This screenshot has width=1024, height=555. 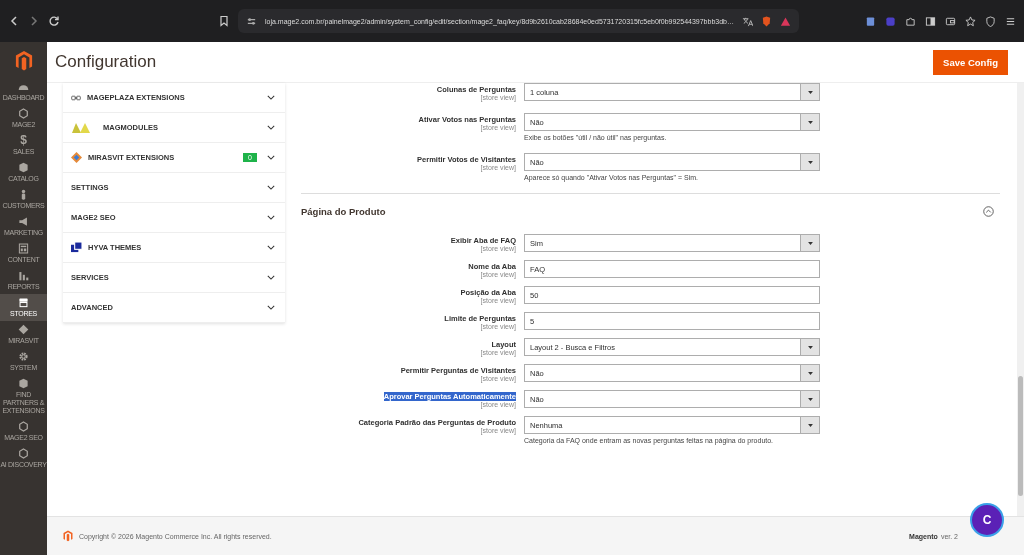 I want to click on translate-icon, so click(x=747, y=21).